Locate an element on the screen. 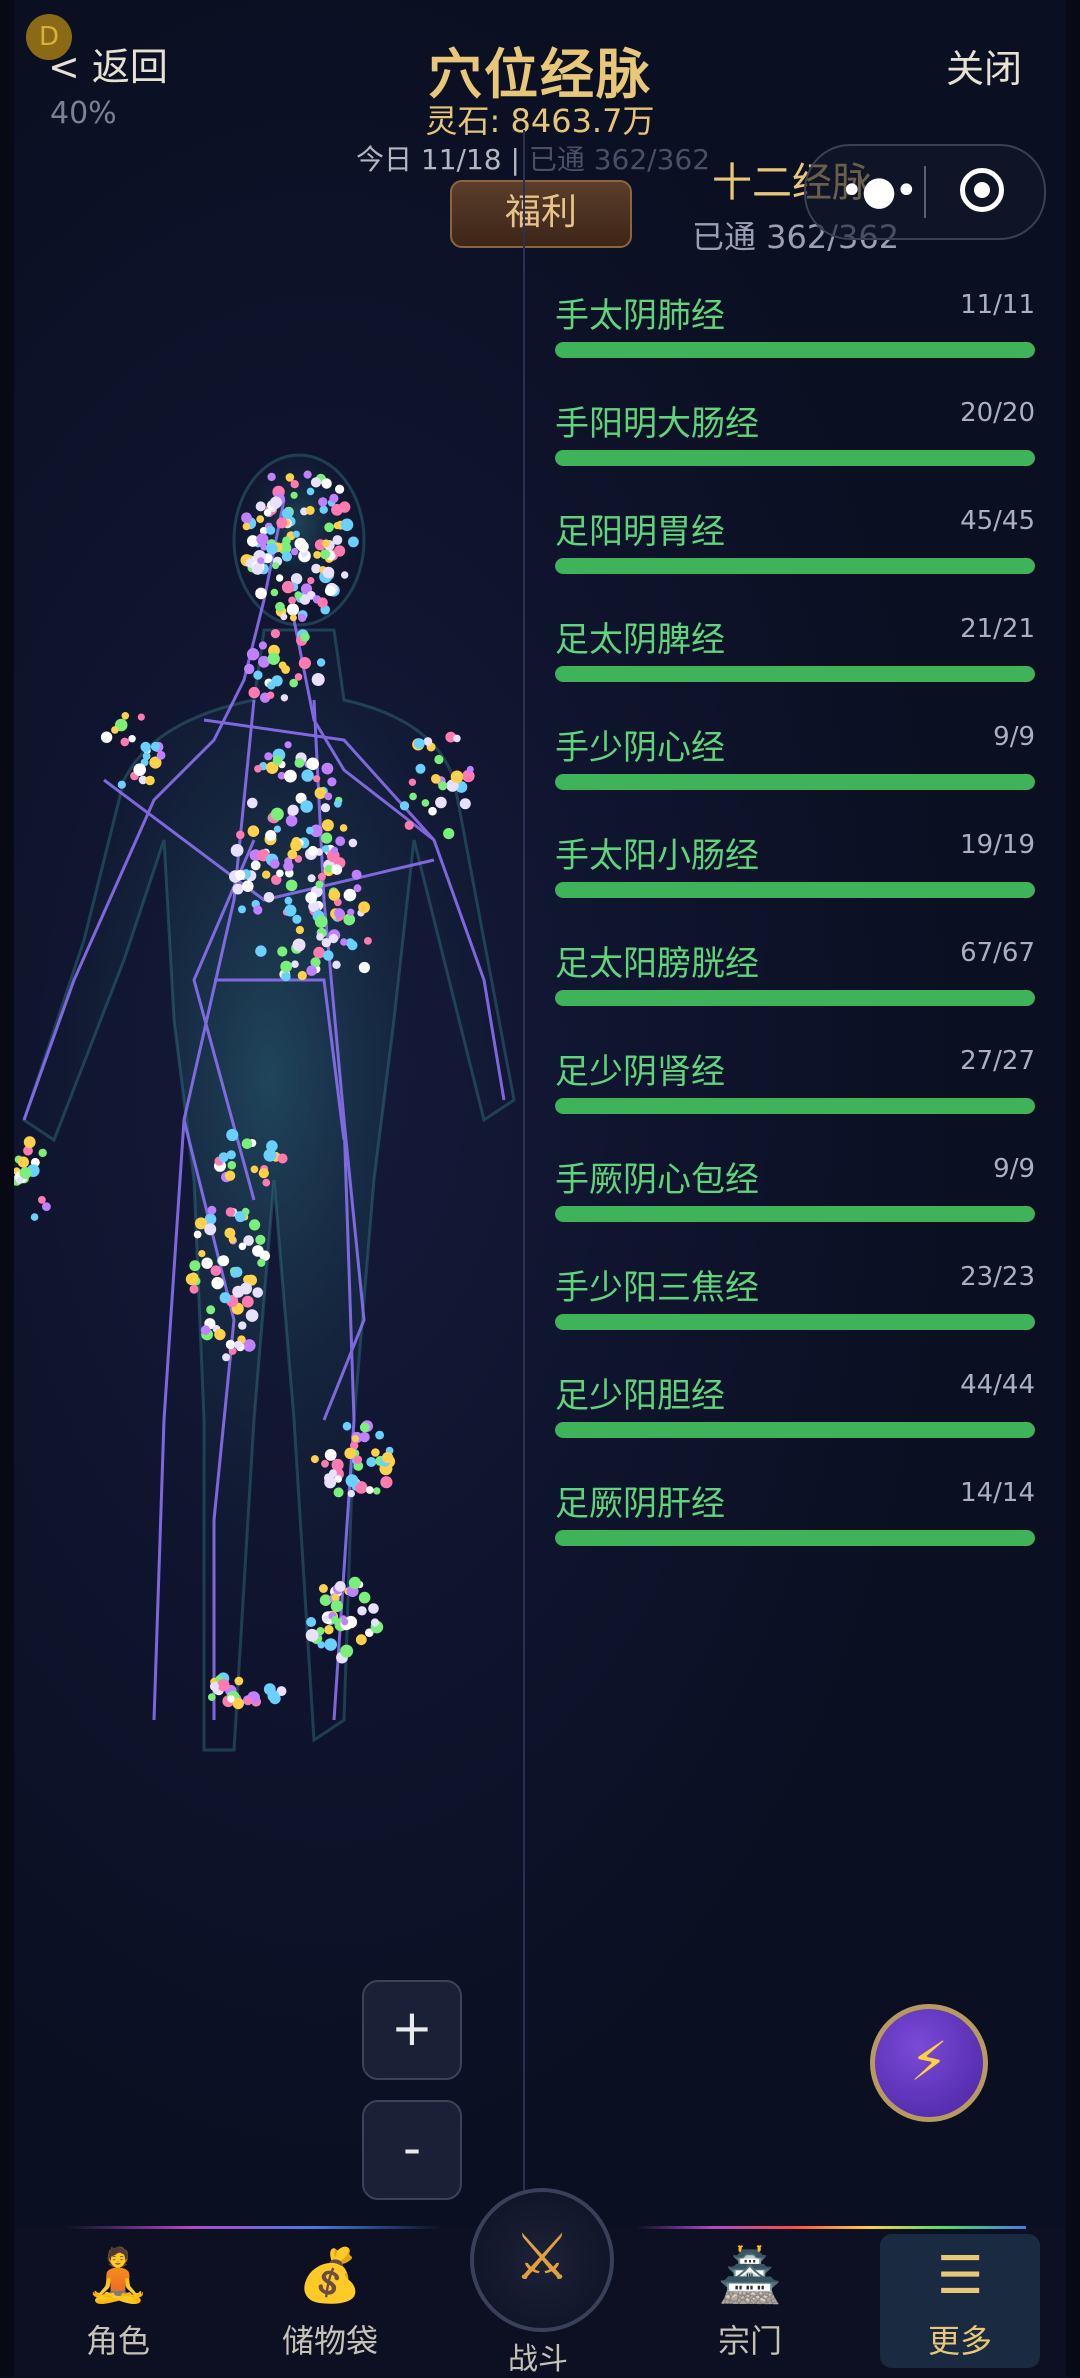 This screenshot has height=2378, width=1080. today-progress: 今日 11/18 | 已通 362/362 is located at coordinates (533, 158).